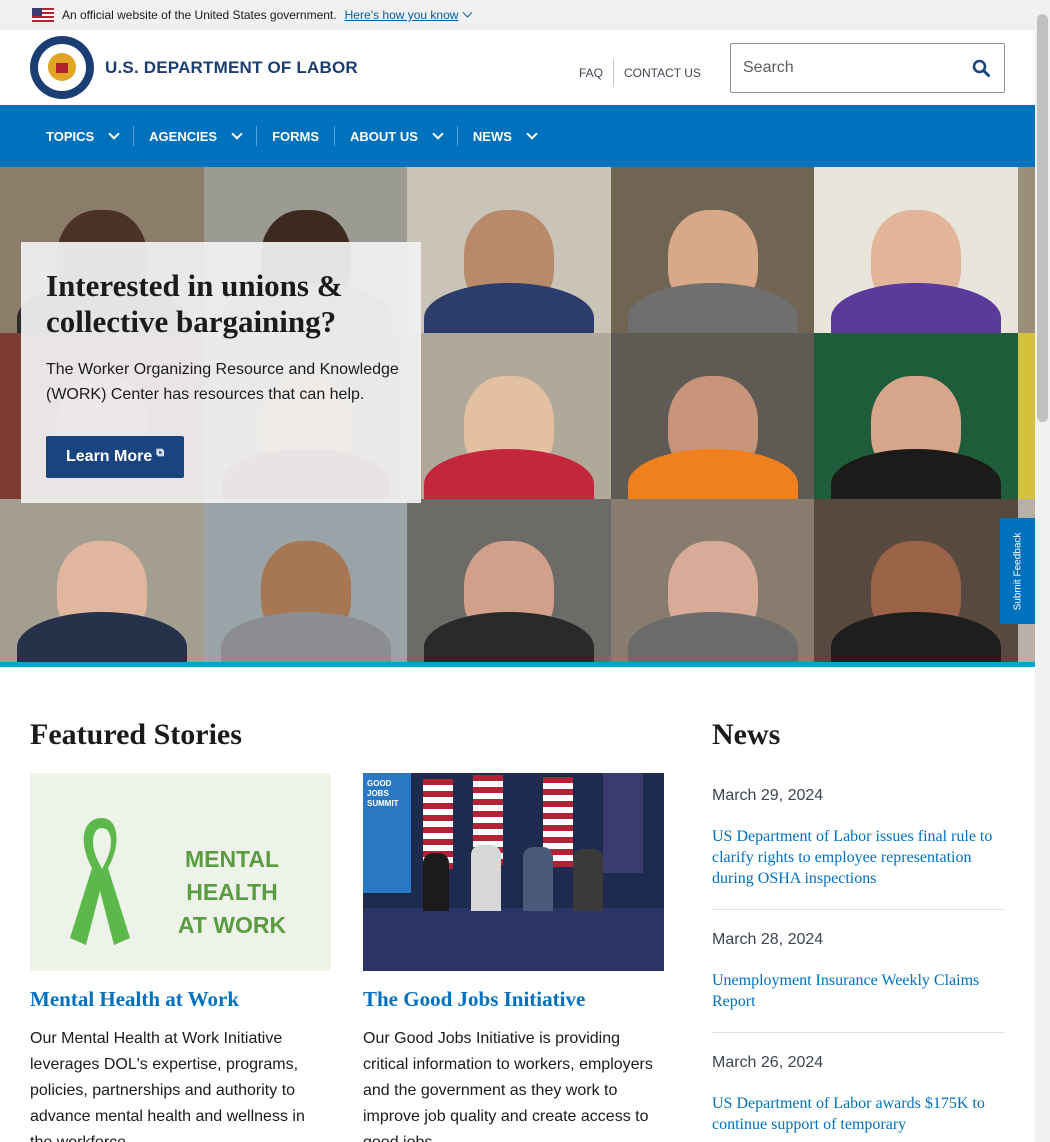 This screenshot has width=1050, height=1142. What do you see at coordinates (180, 999) in the screenshot?
I see `mental-health-link: Mental Health at Work` at bounding box center [180, 999].